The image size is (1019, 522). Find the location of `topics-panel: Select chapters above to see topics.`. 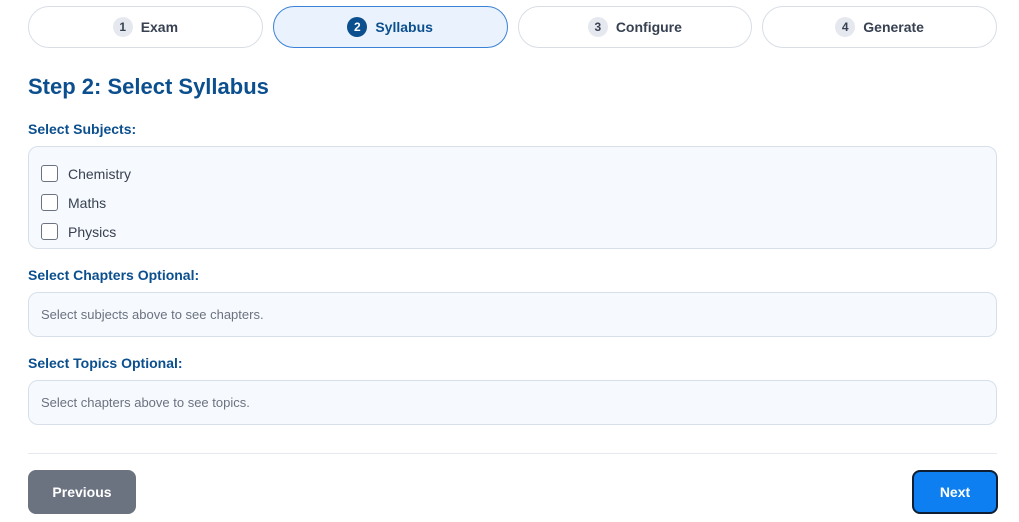

topics-panel: Select chapters above to see topics. is located at coordinates (512, 402).